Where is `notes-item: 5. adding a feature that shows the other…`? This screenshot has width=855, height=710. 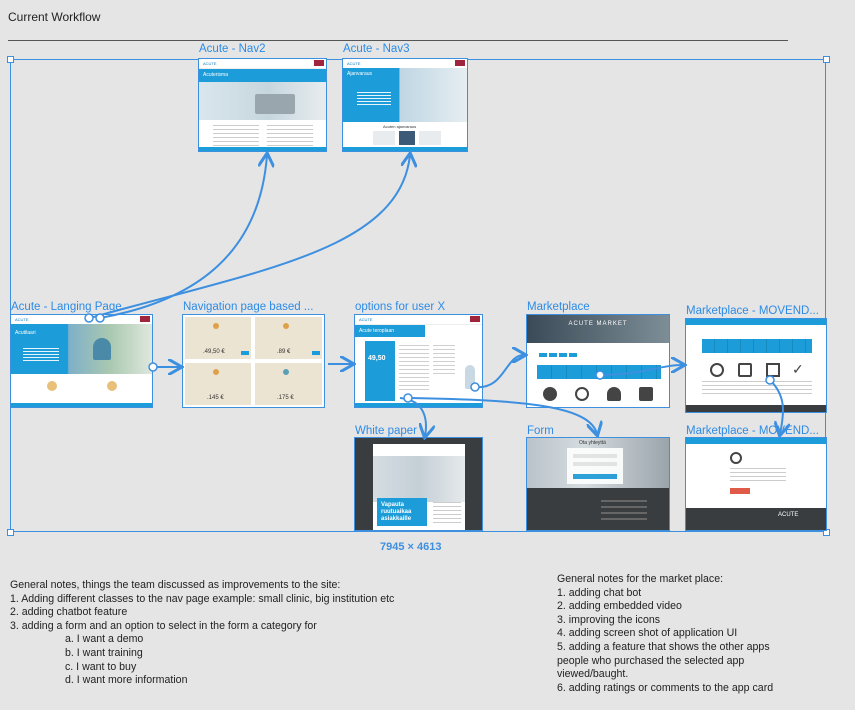
notes-item: 5. adding a feature that shows the other… is located at coordinates (663, 660).